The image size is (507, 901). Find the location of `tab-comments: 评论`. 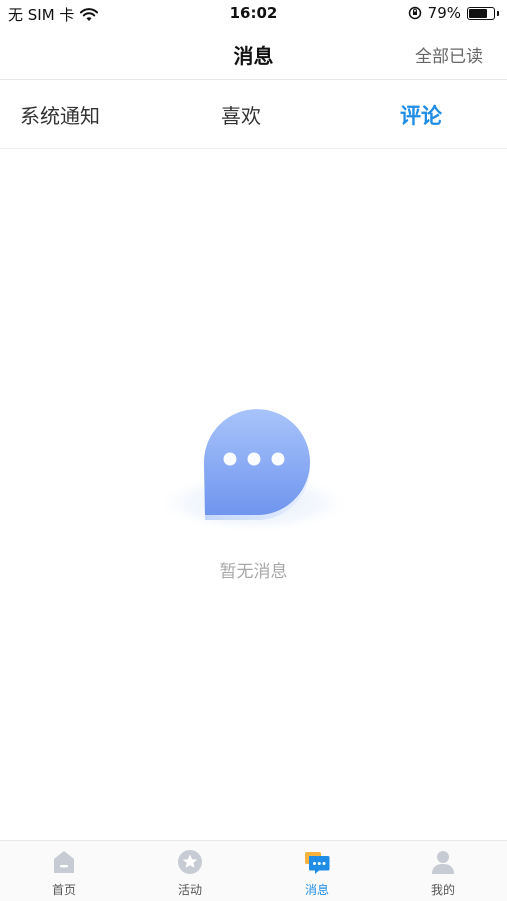

tab-comments: 评论 is located at coordinates (421, 115).